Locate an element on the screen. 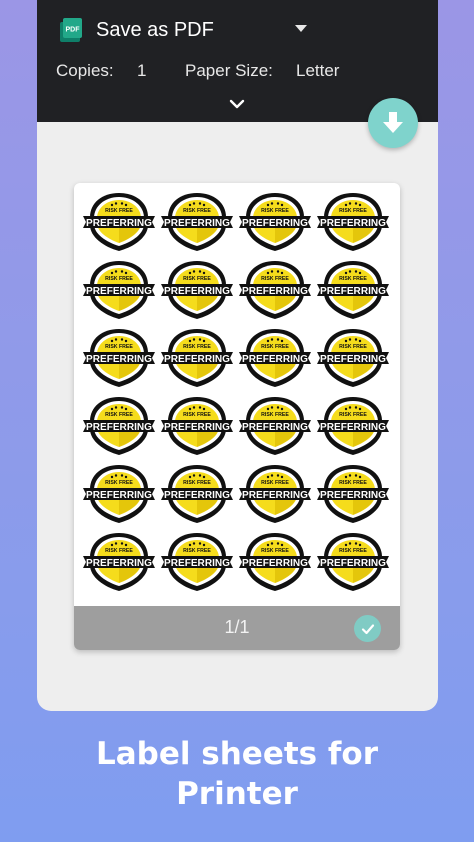  caption-line-2: Printer is located at coordinates (237, 794).